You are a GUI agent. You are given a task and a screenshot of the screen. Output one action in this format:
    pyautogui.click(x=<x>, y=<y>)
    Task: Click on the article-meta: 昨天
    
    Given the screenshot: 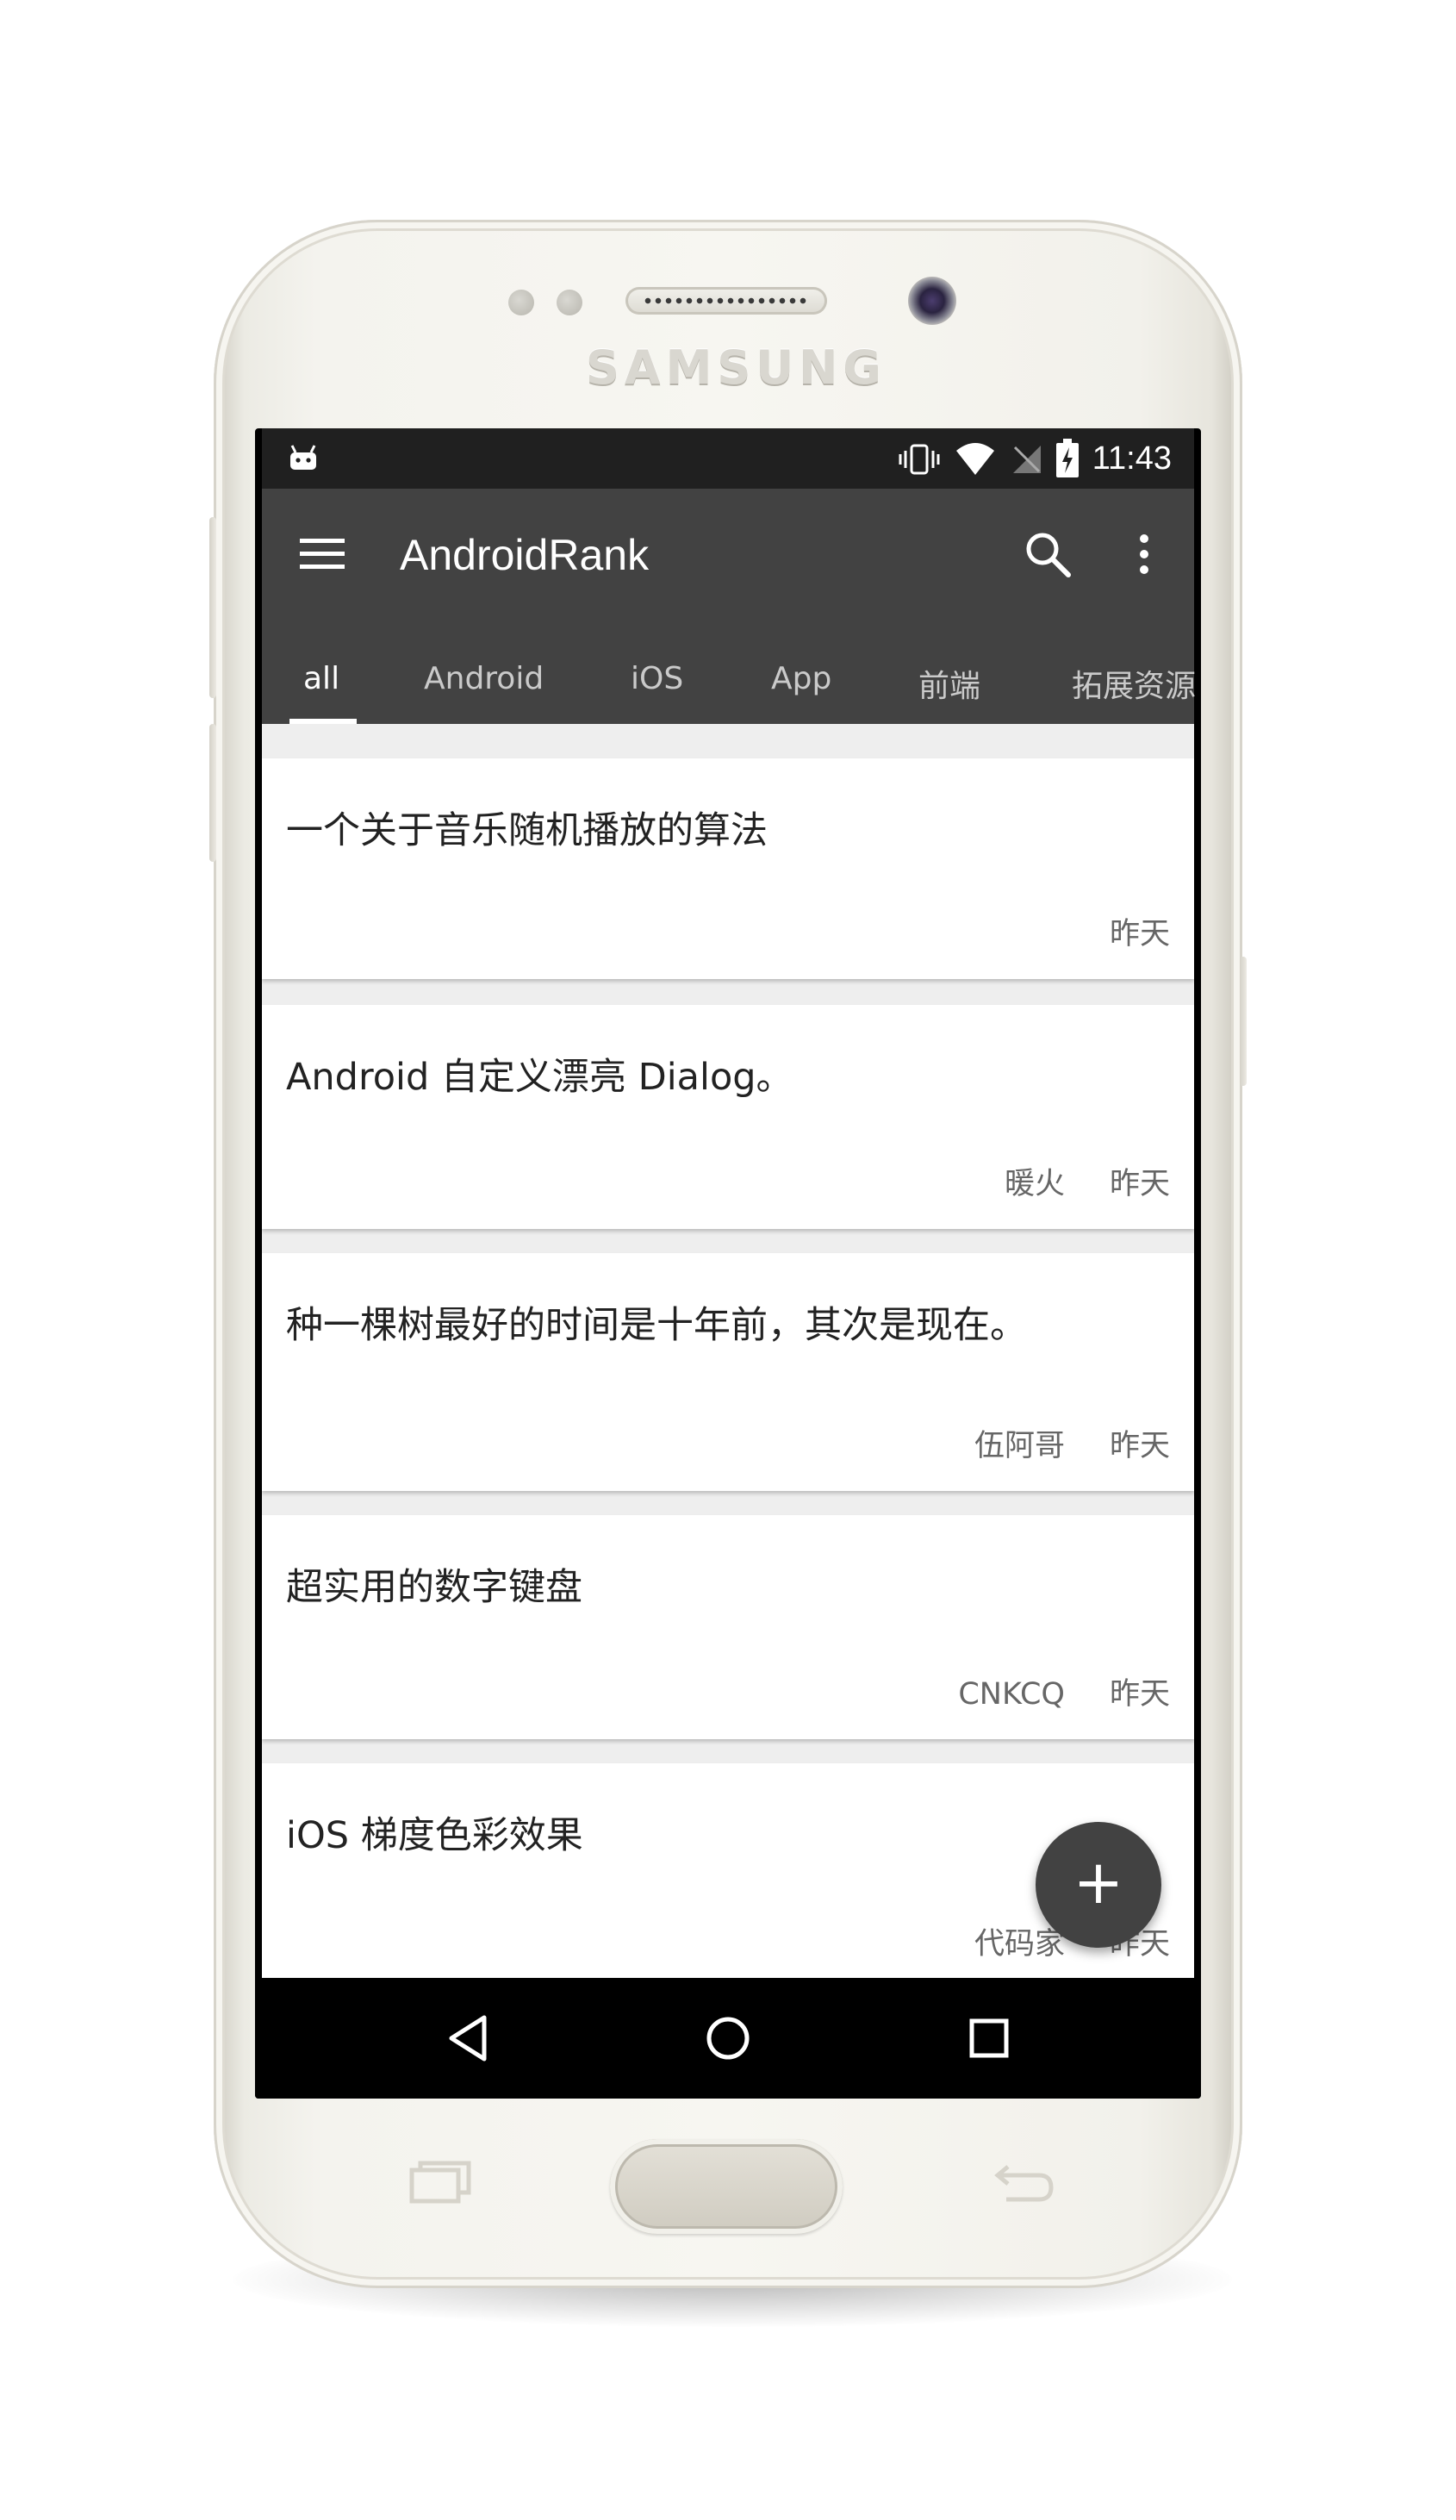 What is the action you would take?
    pyautogui.click(x=1118, y=931)
    